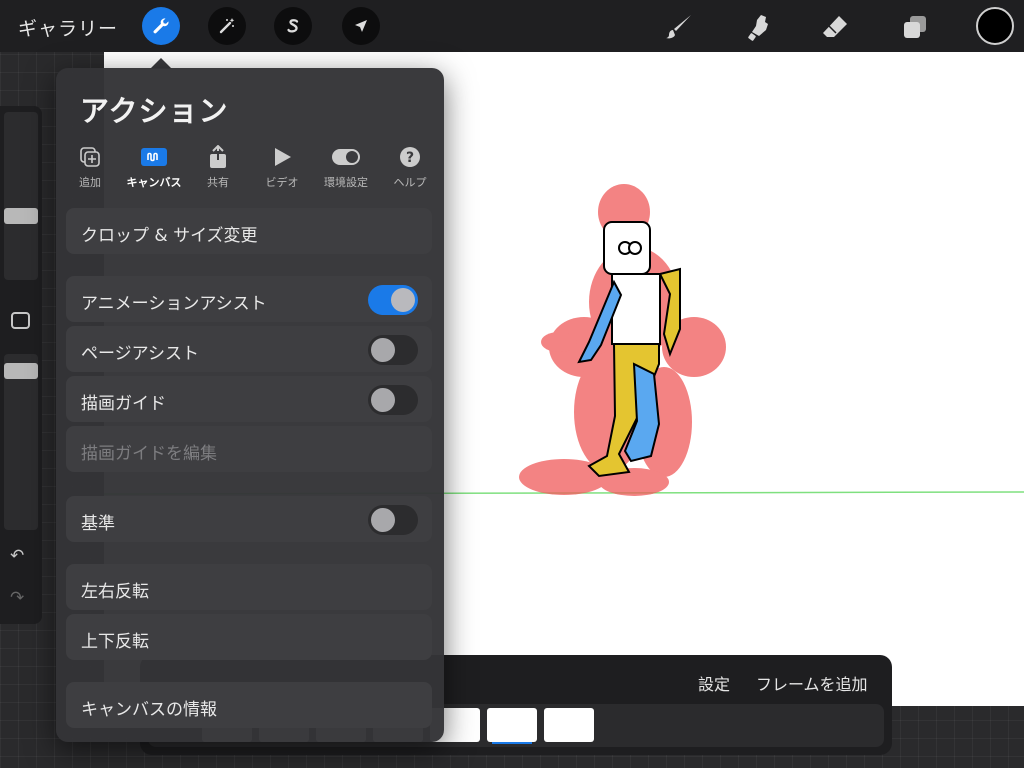  I want to click on page-assist-label: ページアシスト, so click(140, 354).